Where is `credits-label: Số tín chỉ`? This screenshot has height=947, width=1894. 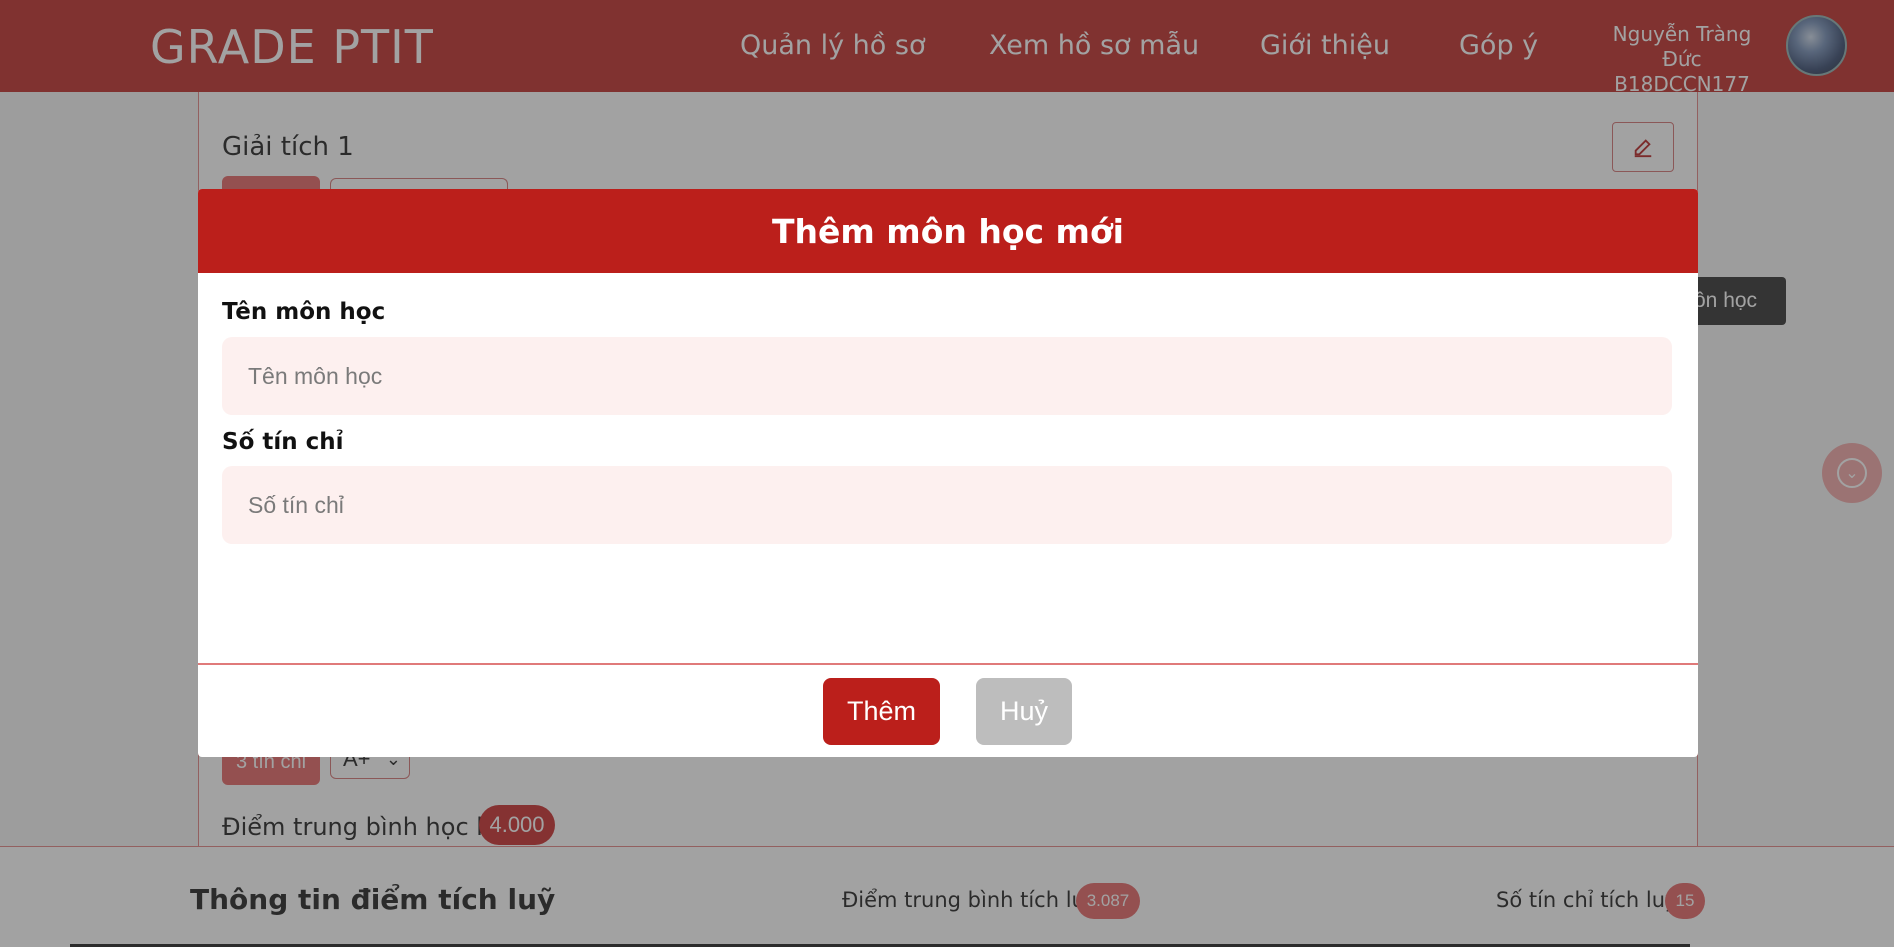 credits-label: Số tín chỉ is located at coordinates (283, 442).